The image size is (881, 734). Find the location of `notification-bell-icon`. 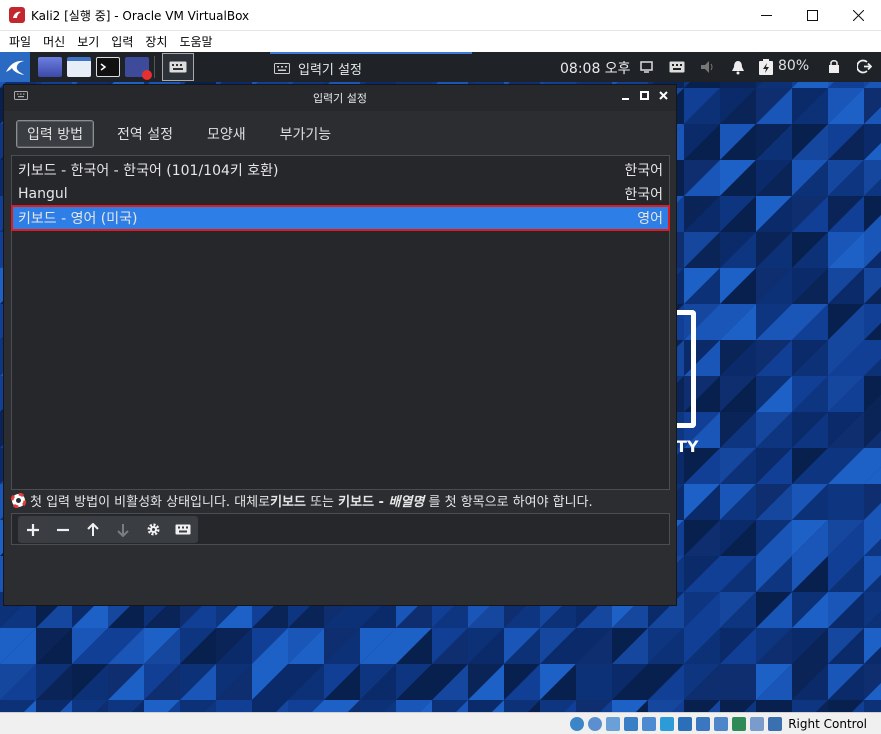

notification-bell-icon is located at coordinates (738, 67).